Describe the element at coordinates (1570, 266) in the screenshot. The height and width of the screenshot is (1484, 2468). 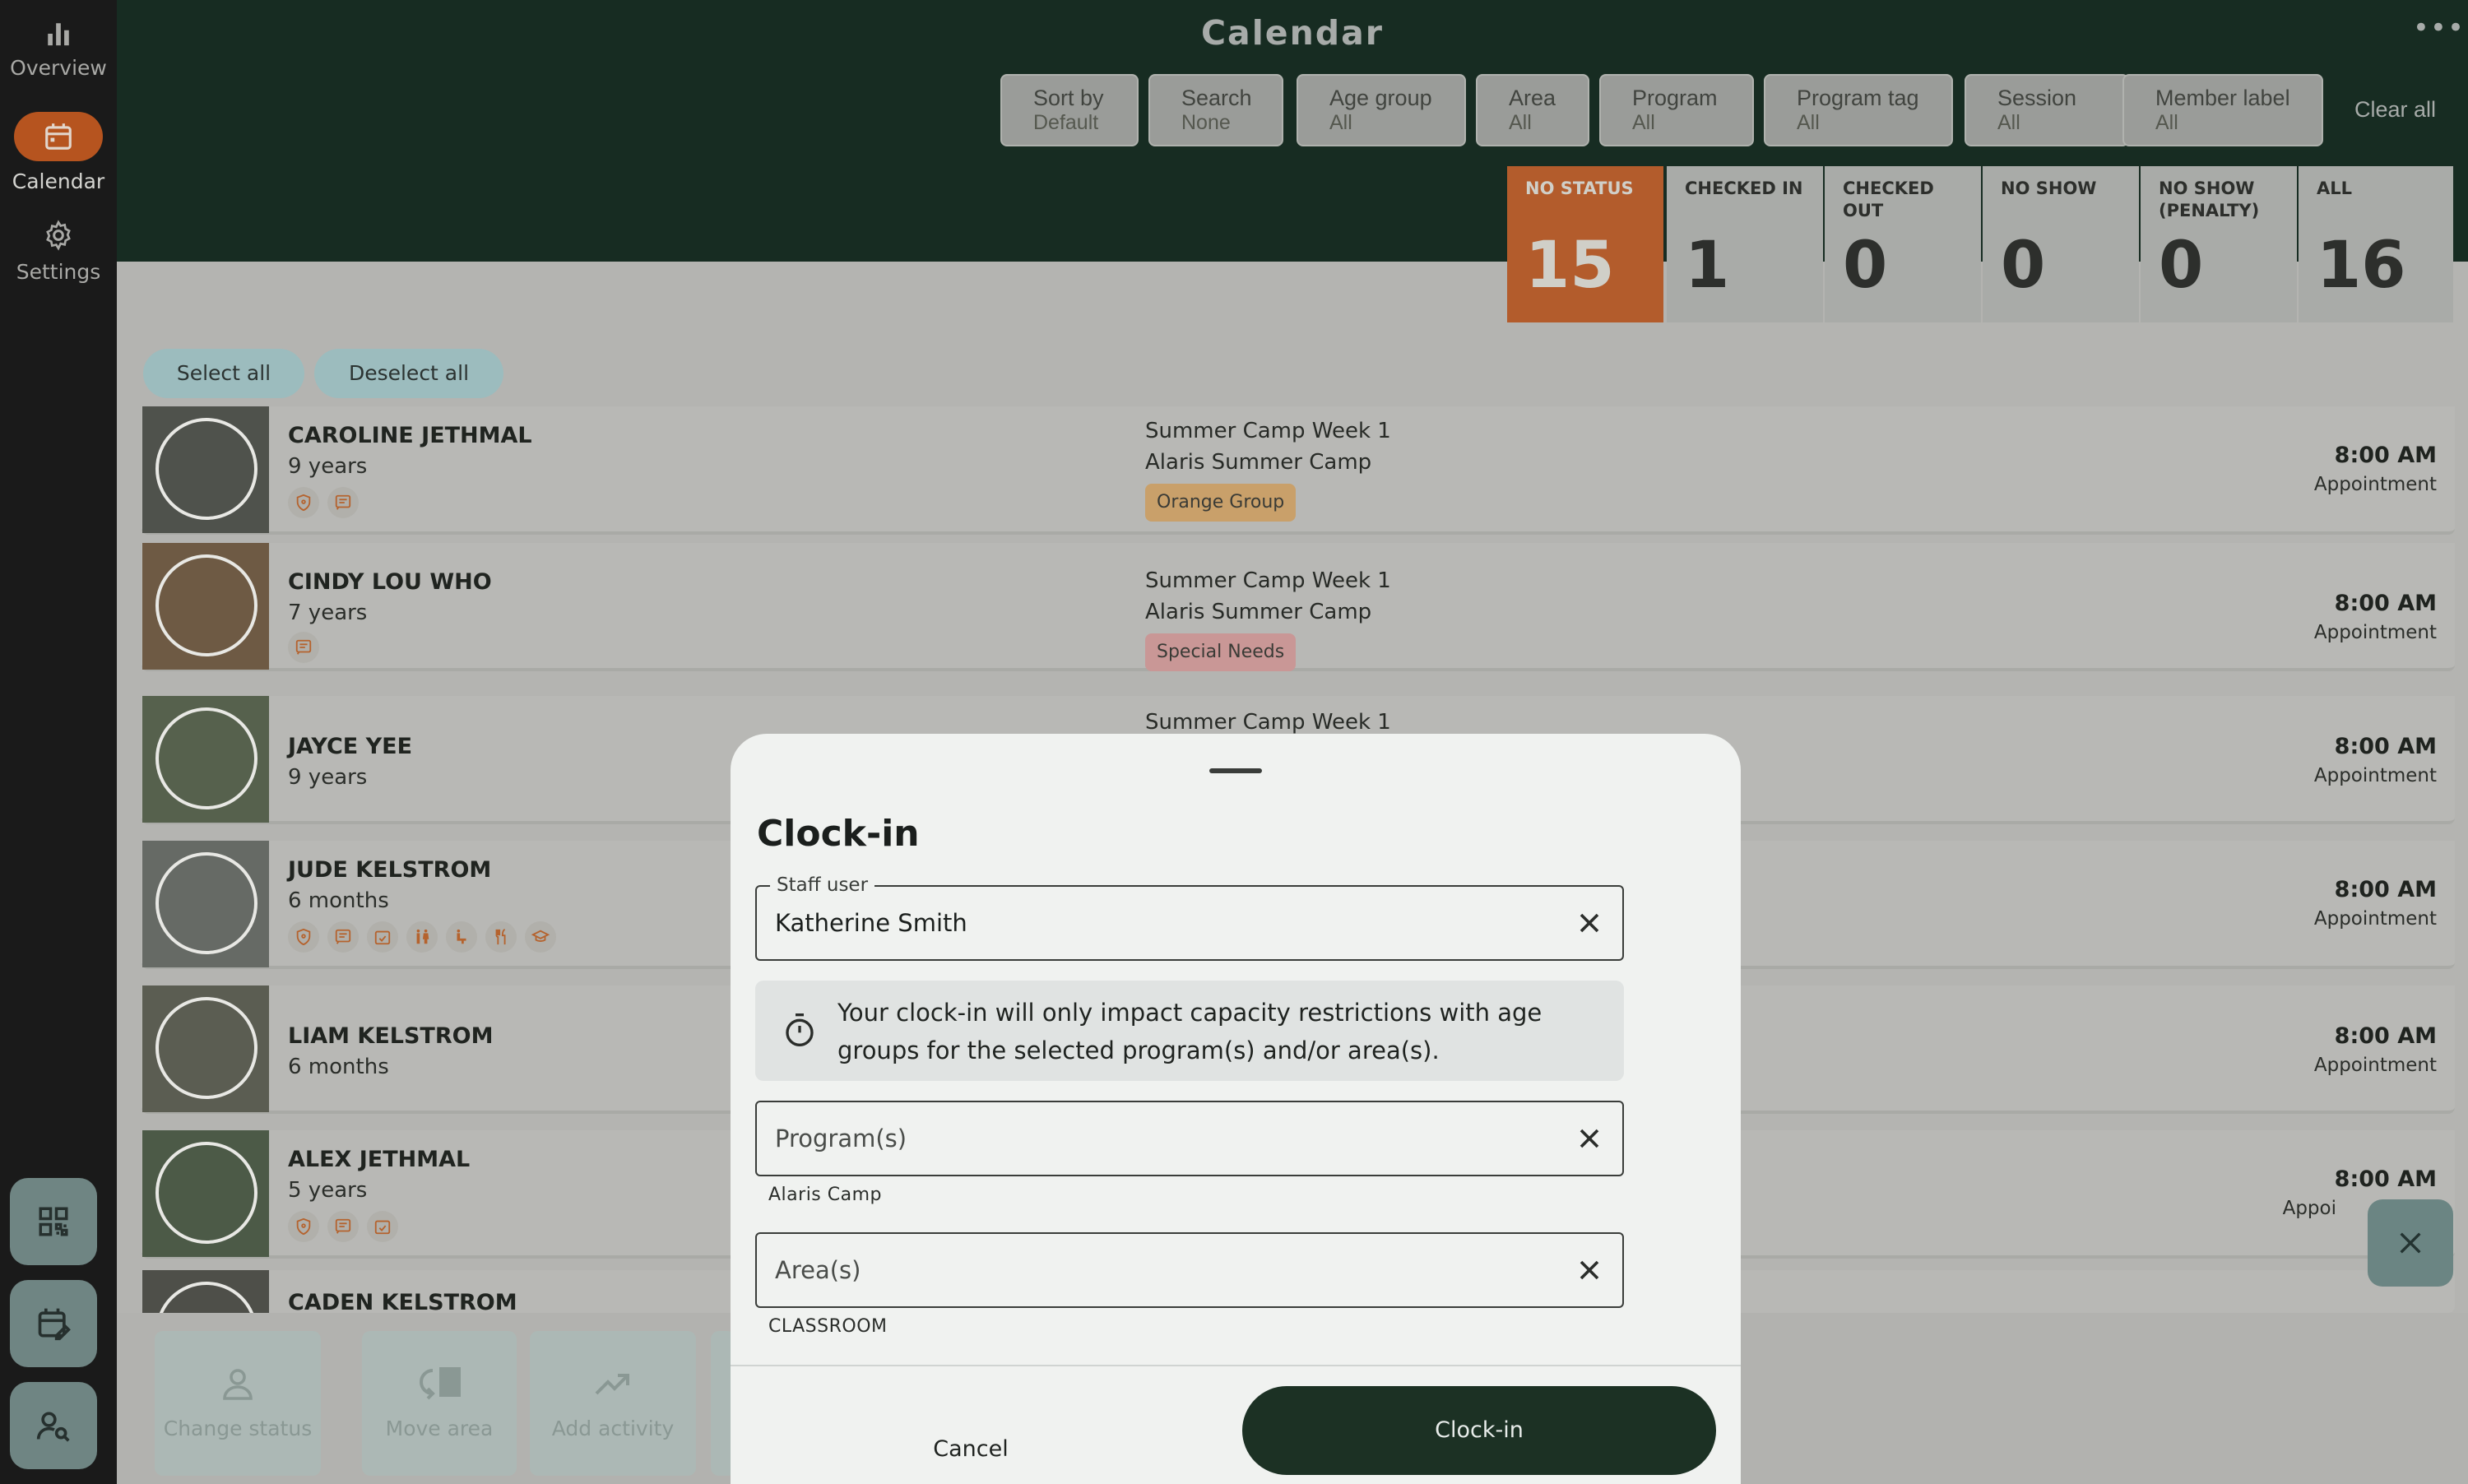
I see `status-count: 15` at that location.